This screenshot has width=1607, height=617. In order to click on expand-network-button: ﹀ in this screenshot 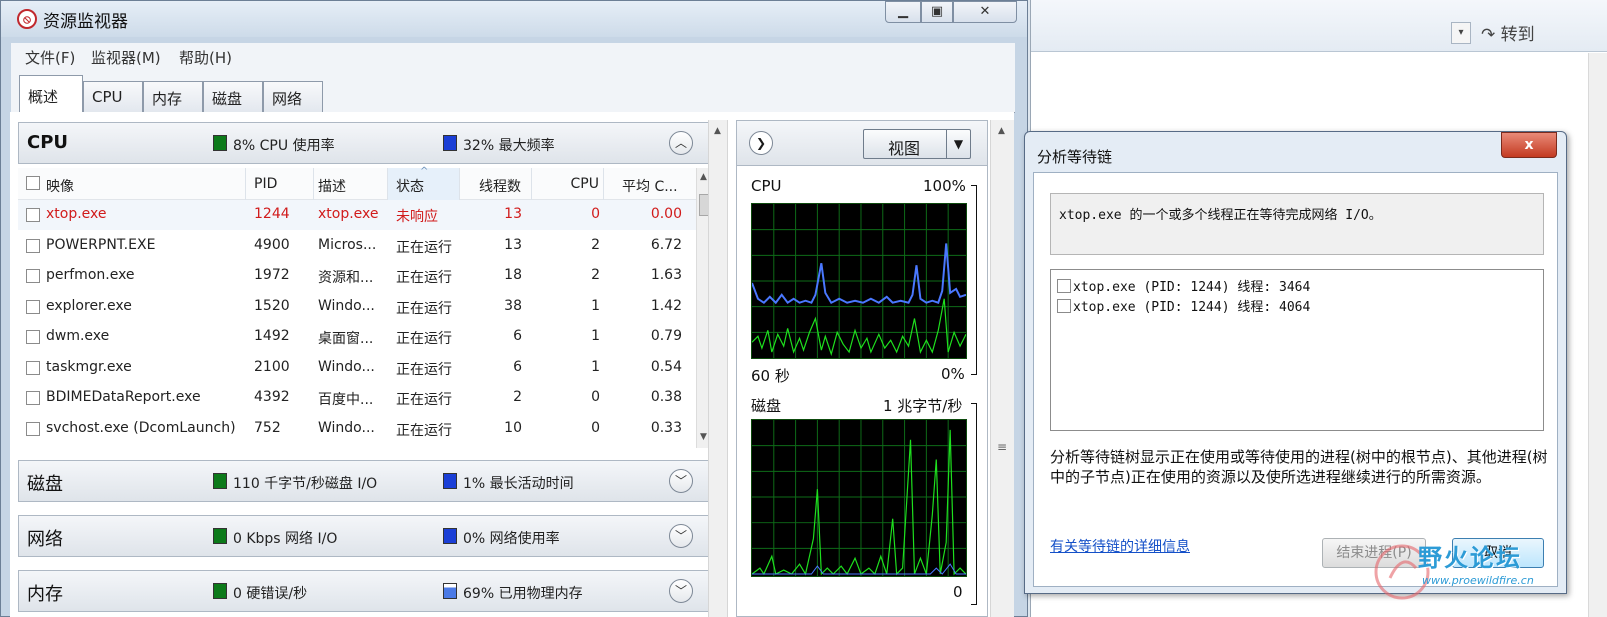, I will do `click(681, 536)`.